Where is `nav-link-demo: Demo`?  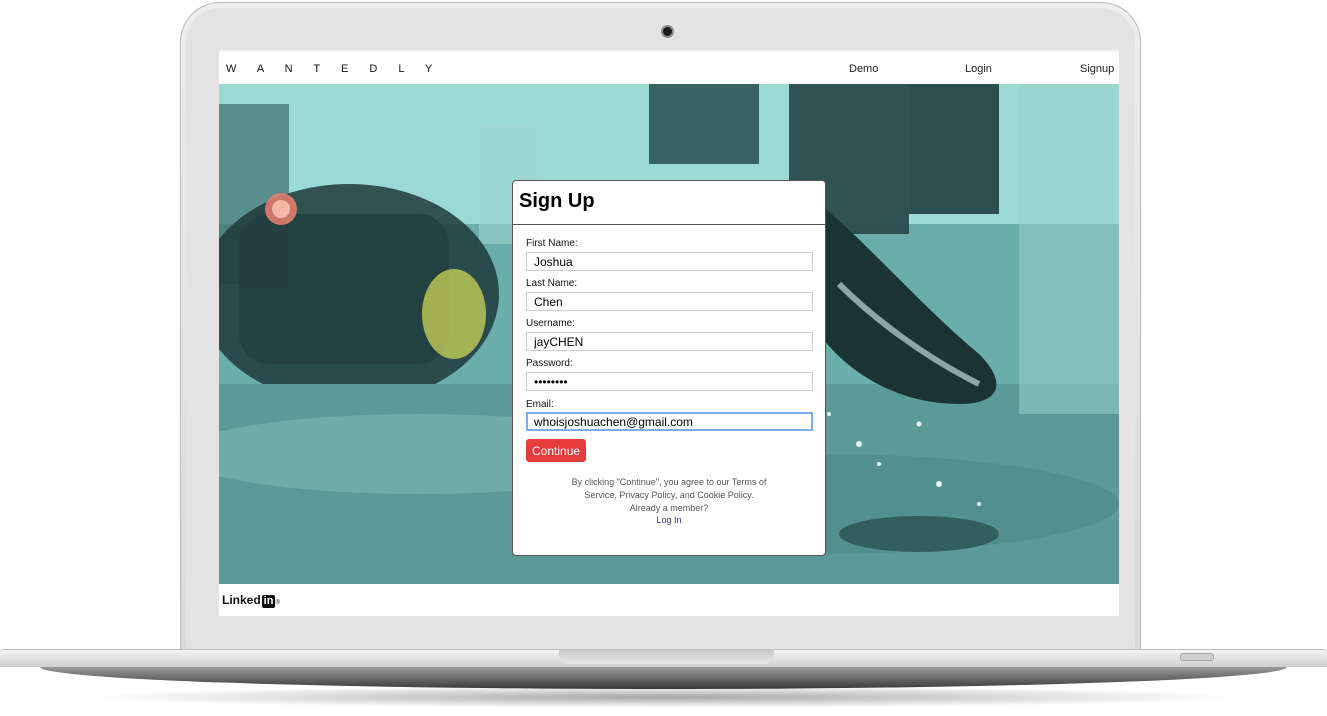
nav-link-demo: Demo is located at coordinates (863, 69).